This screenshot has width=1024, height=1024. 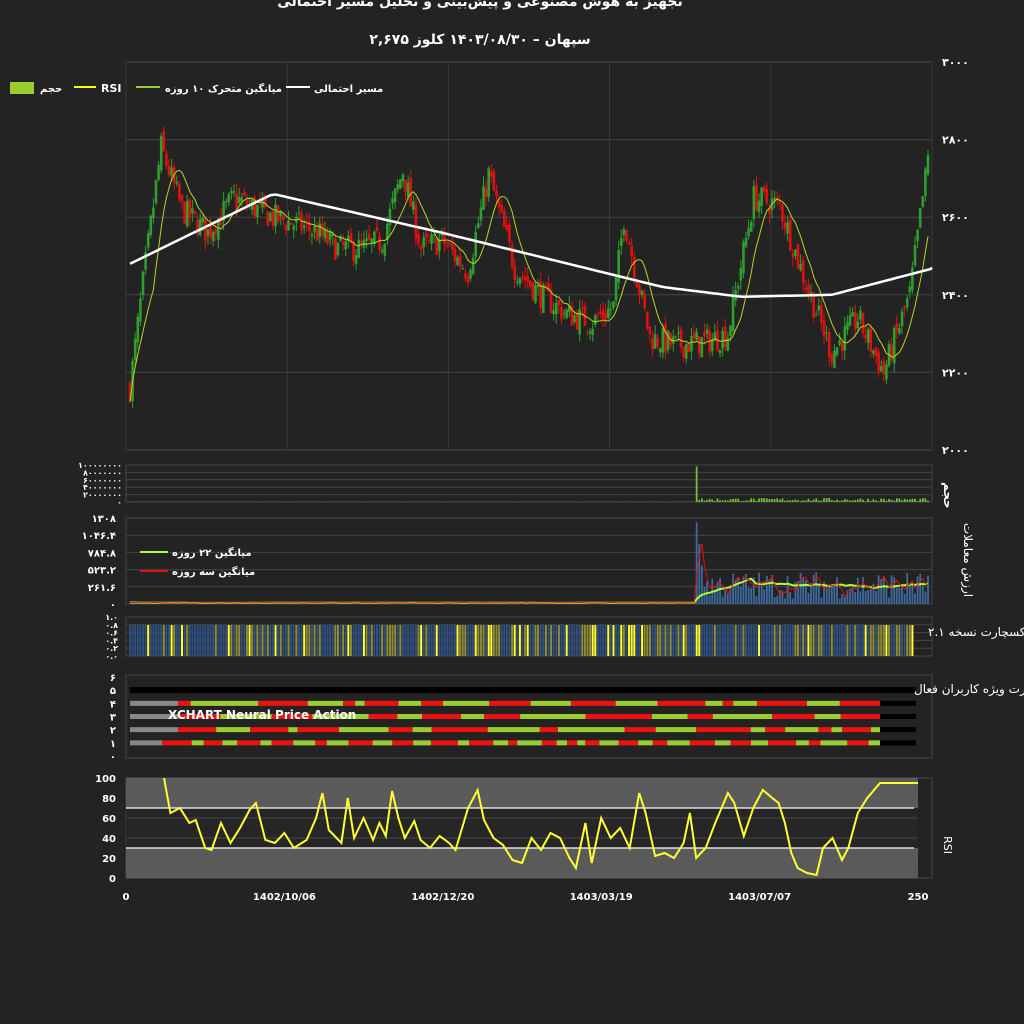 What do you see at coordinates (109, 859) in the screenshot?
I see `rsi-tick-label: 20` at bounding box center [109, 859].